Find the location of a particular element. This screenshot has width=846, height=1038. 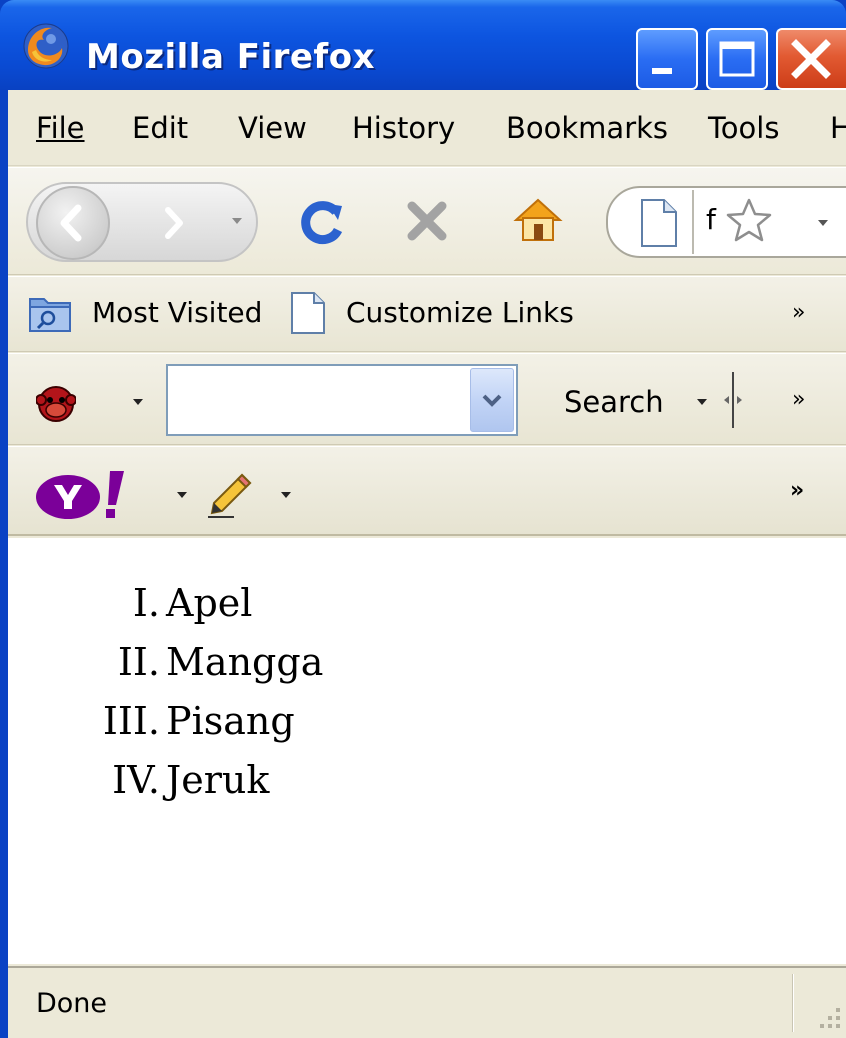

bookmark-star-icon is located at coordinates (749, 221).